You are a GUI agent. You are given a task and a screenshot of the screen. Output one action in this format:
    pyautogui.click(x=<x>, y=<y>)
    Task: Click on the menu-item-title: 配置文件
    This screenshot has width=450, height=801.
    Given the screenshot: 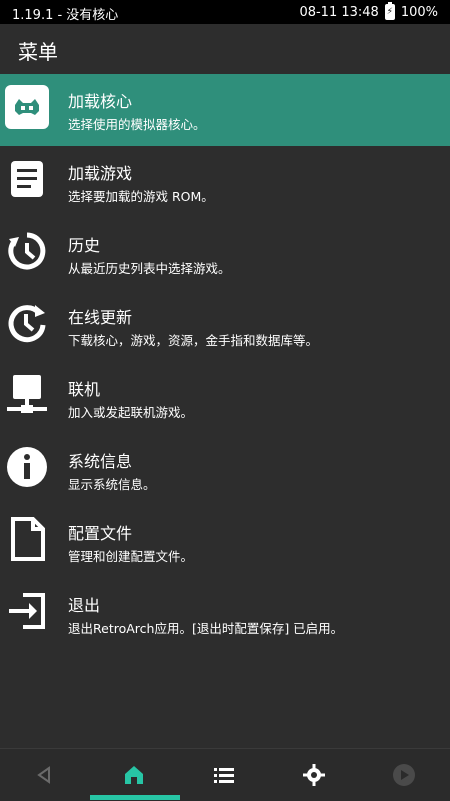 What is the action you would take?
    pyautogui.click(x=100, y=533)
    